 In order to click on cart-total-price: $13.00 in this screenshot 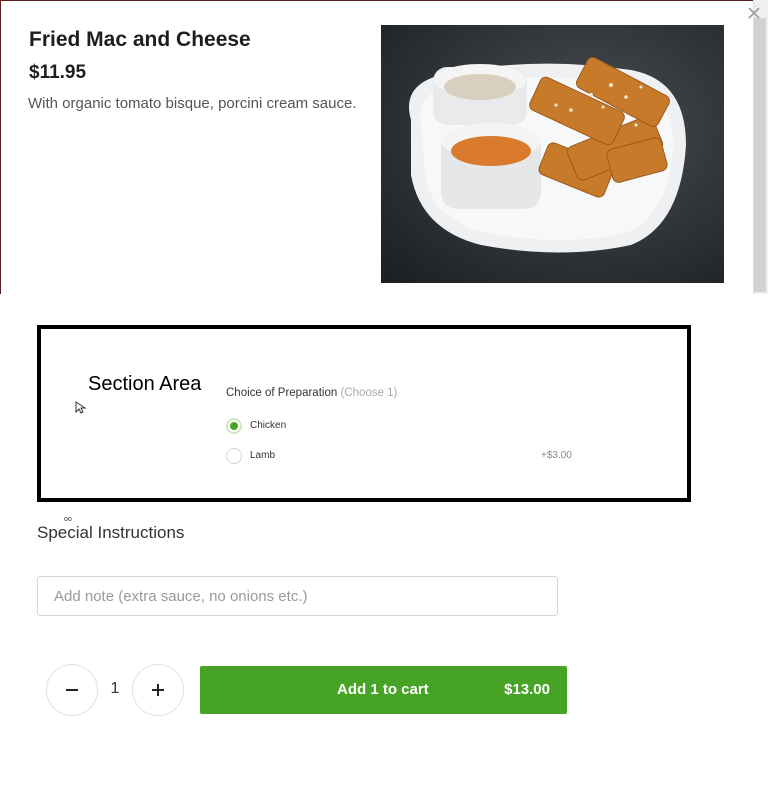, I will do `click(527, 689)`.